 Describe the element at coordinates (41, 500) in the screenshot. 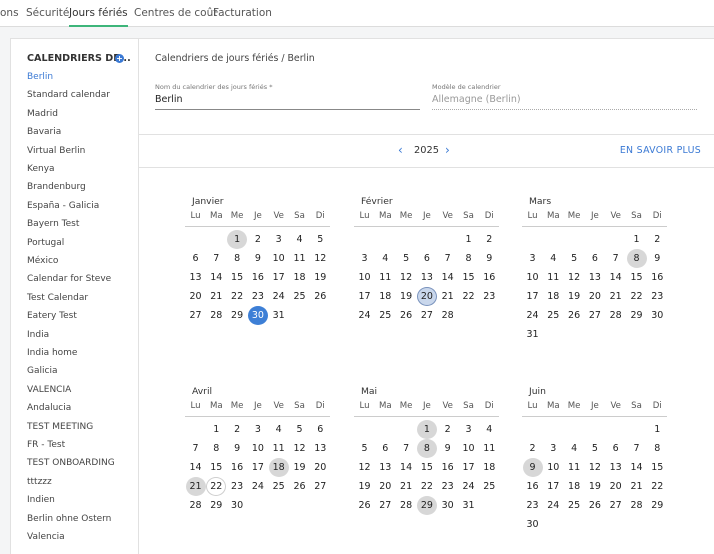

I see `sidebar-item-calendar: Indien` at that location.